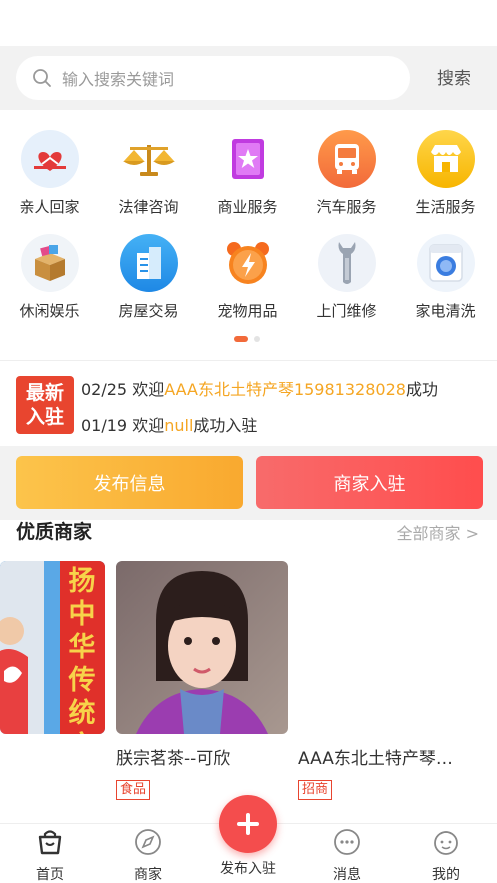 This screenshot has width=497, height=883. What do you see at coordinates (49, 159) in the screenshot?
I see `hearts-home-icon` at bounding box center [49, 159].